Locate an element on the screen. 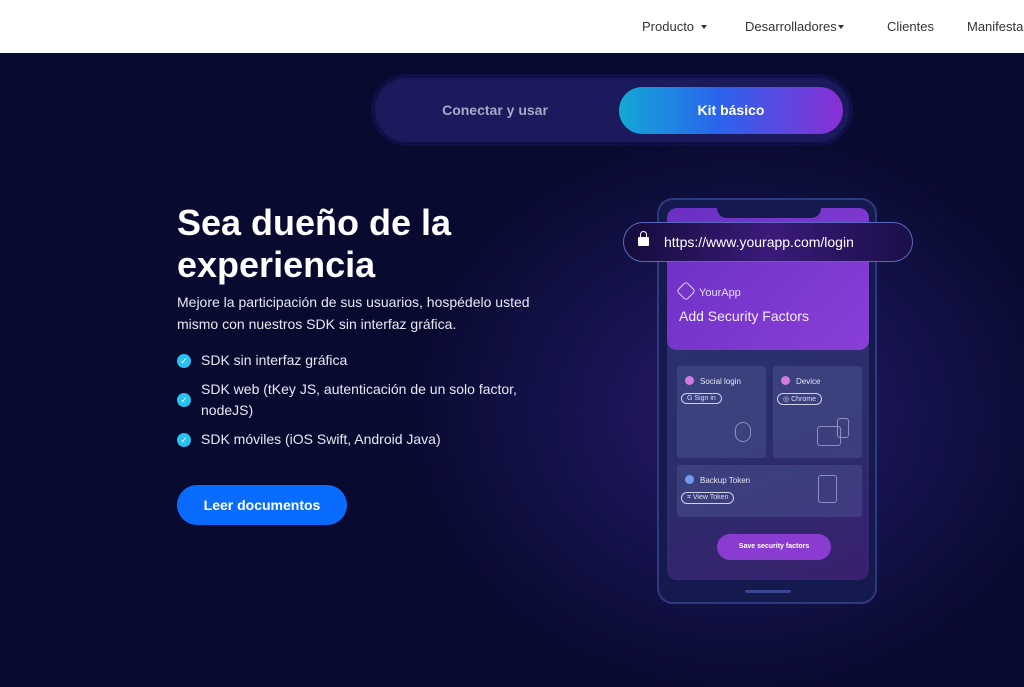 The image size is (1024, 687). card-title: Social login is located at coordinates (713, 381).